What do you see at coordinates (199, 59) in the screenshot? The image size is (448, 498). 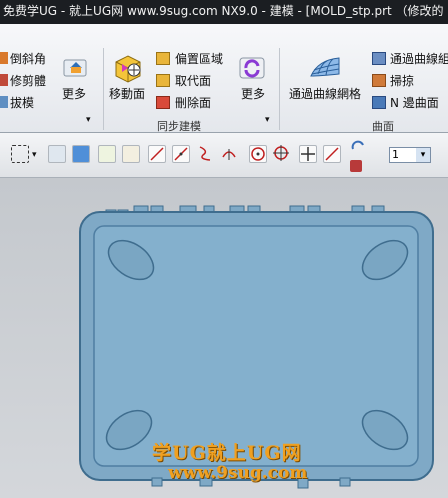 I see `offset-region-button: 偏置區域` at bounding box center [199, 59].